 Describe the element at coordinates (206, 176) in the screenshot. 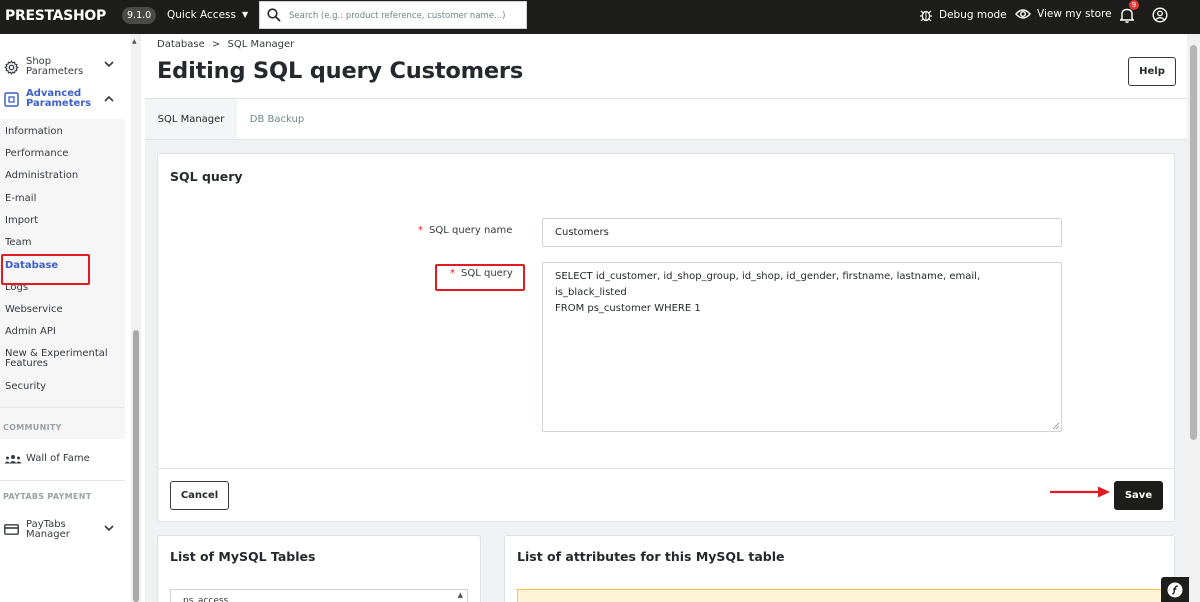

I see `card-title: SQL query` at that location.